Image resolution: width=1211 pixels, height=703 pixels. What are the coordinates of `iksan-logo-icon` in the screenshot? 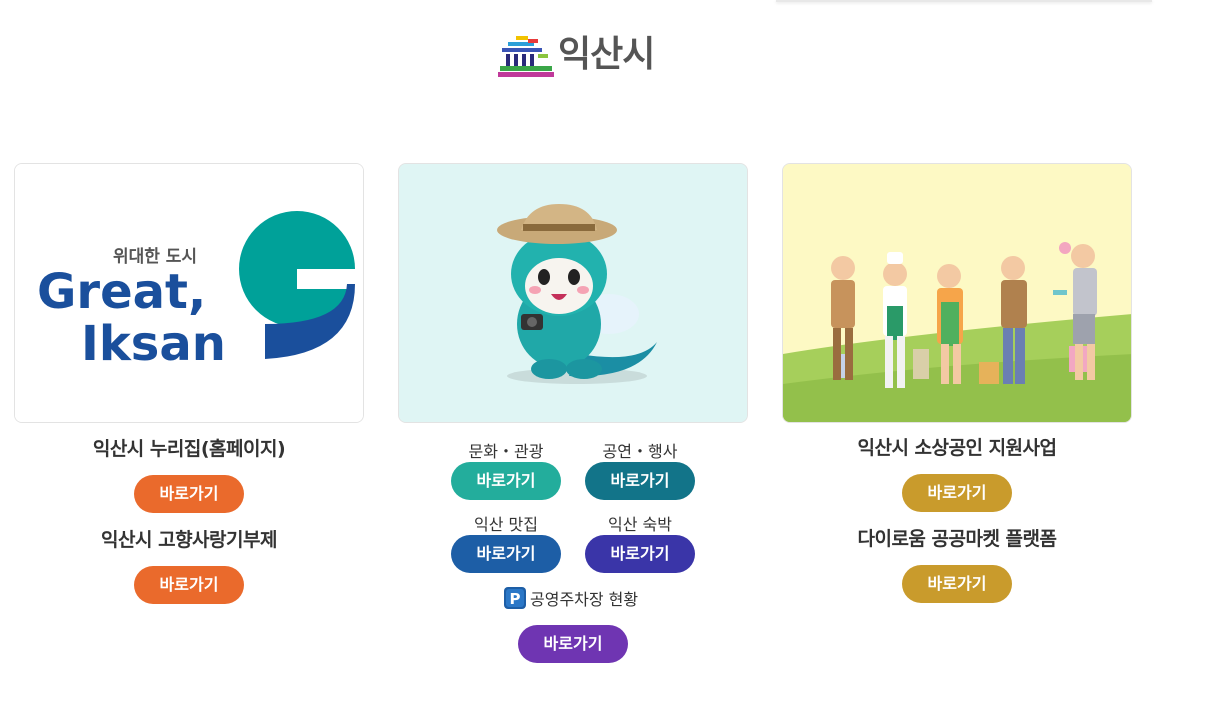 It's located at (526, 56).